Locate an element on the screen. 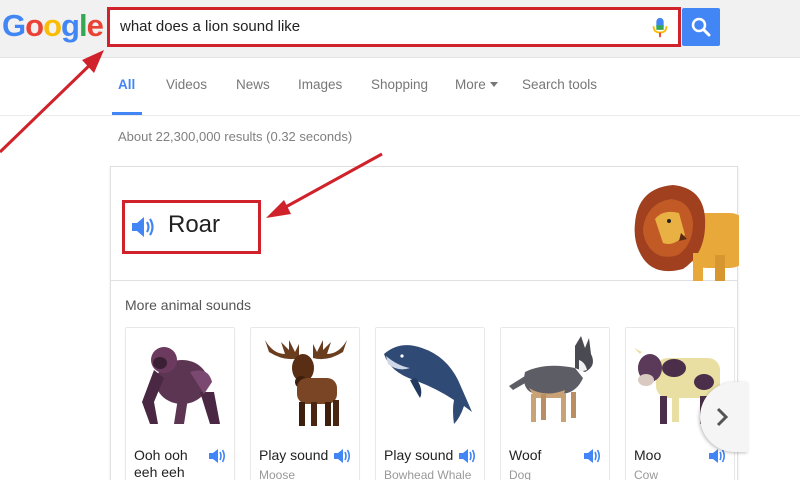 Image resolution: width=800 pixels, height=480 pixels. tab-news: News is located at coordinates (253, 84).